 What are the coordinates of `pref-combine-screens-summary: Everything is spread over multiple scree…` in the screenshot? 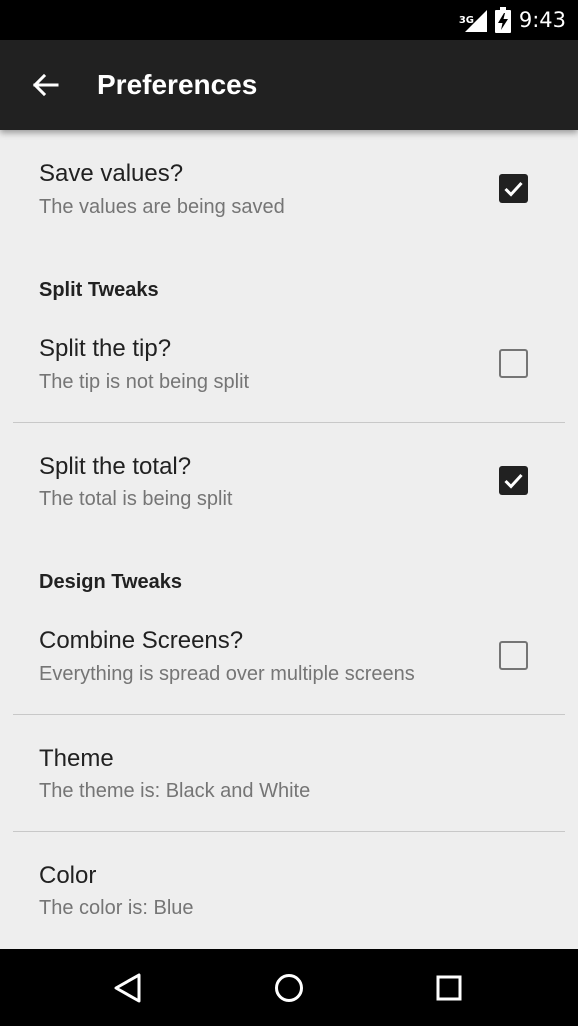 It's located at (227, 674).